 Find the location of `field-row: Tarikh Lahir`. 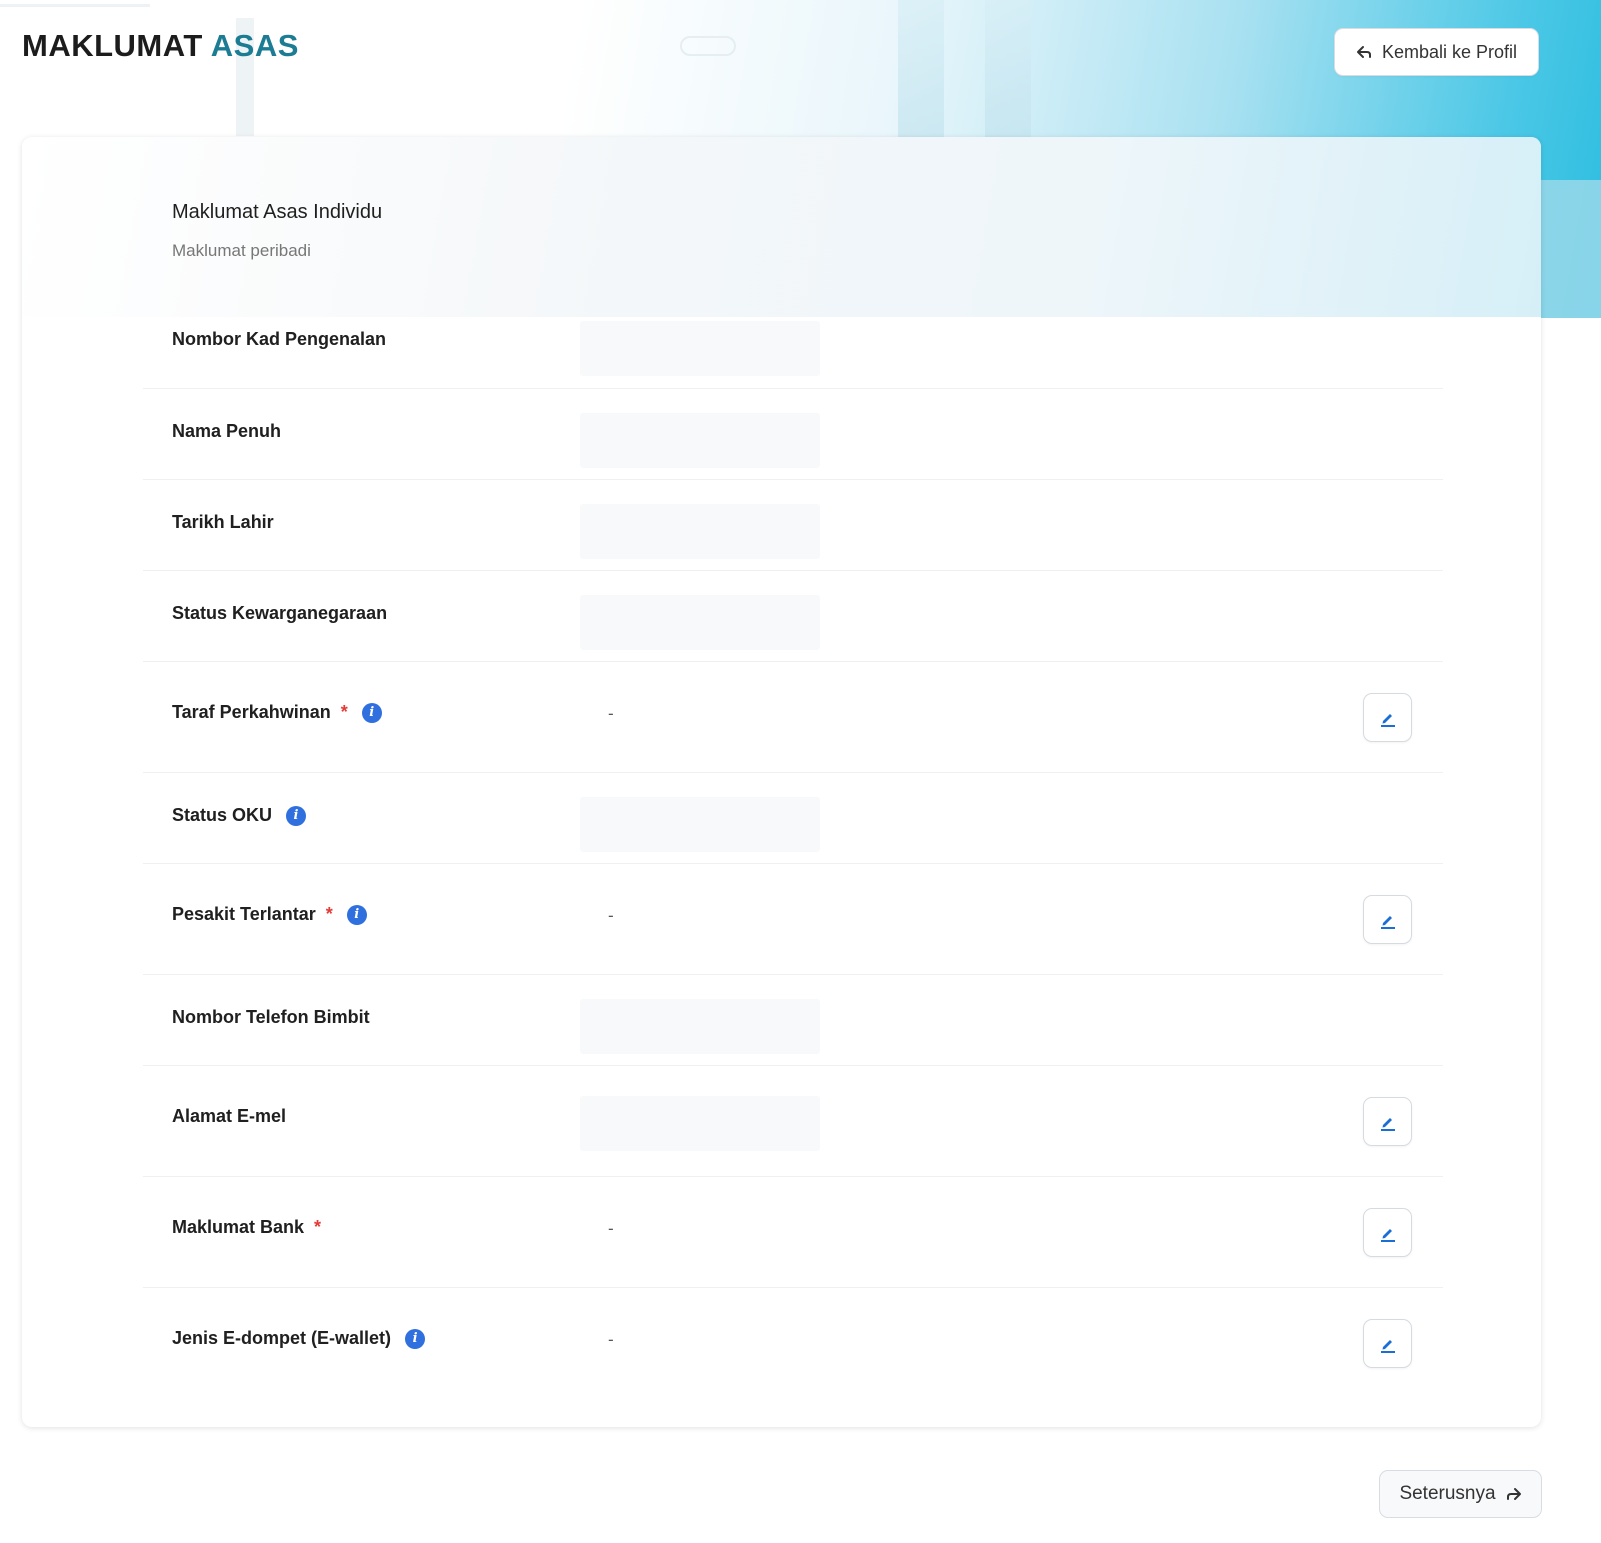

field-row: Tarikh Lahir is located at coordinates (793, 524).